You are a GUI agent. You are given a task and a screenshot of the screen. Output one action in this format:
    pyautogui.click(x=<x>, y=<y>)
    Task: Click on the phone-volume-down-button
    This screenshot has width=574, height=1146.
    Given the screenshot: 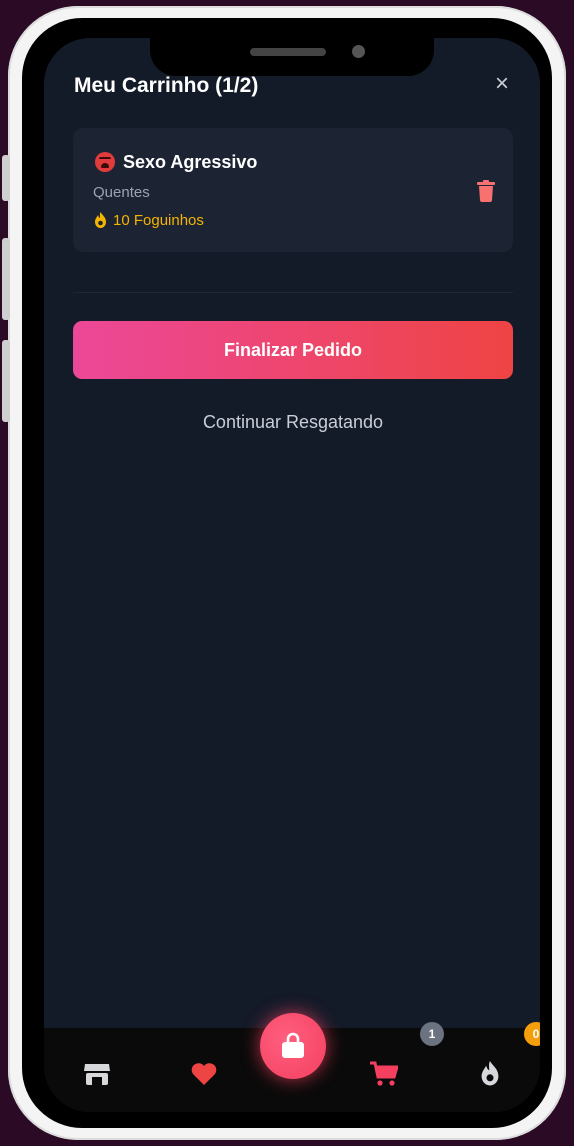 What is the action you would take?
    pyautogui.click(x=6, y=381)
    